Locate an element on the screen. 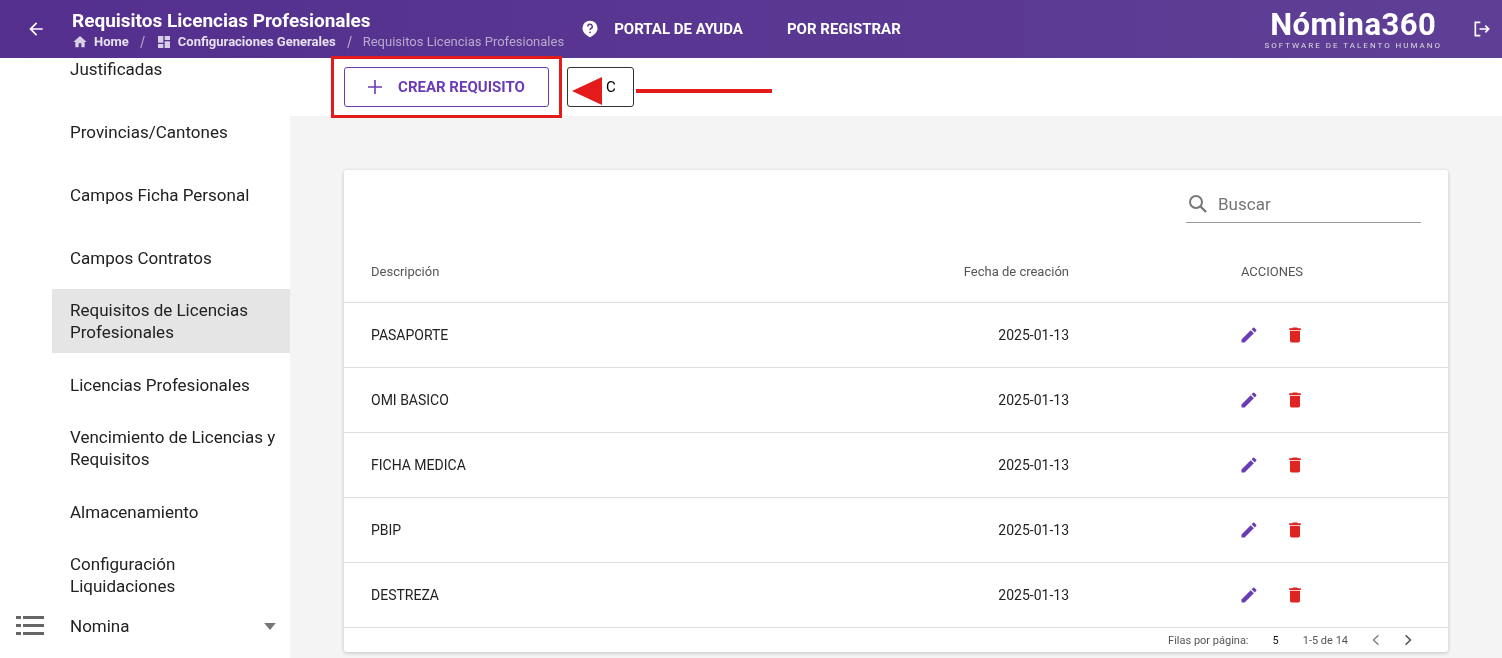 This screenshot has height=658, width=1502. table-cell-text: FICHA MEDICA is located at coordinates (418, 465).